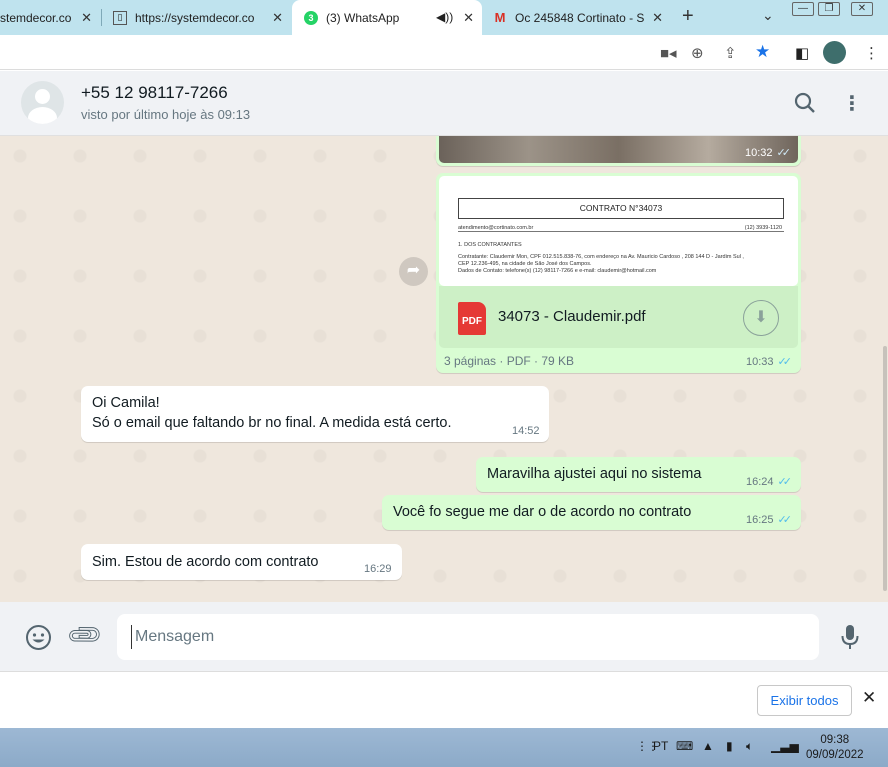 This screenshot has width=888, height=767. Describe the element at coordinates (805, 103) in the screenshot. I see `search-icon` at that location.